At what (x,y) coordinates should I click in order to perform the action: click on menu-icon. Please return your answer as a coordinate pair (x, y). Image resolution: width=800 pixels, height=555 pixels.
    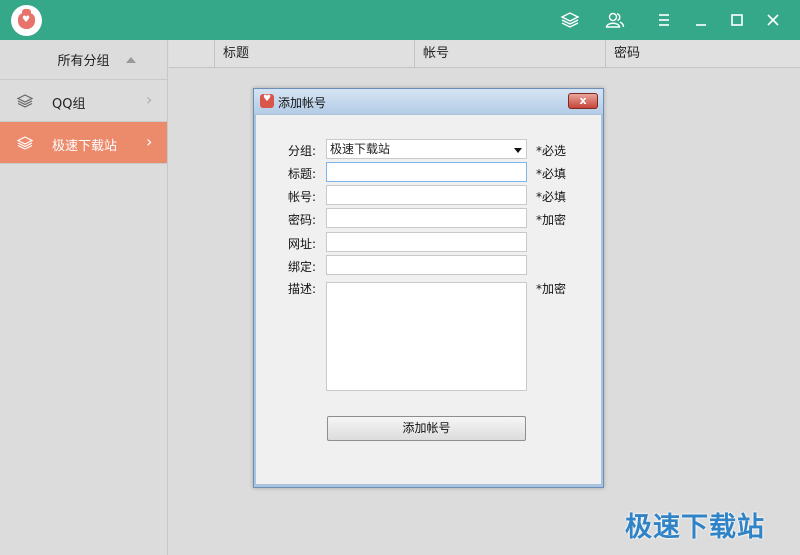
    Looking at the image, I should click on (664, 20).